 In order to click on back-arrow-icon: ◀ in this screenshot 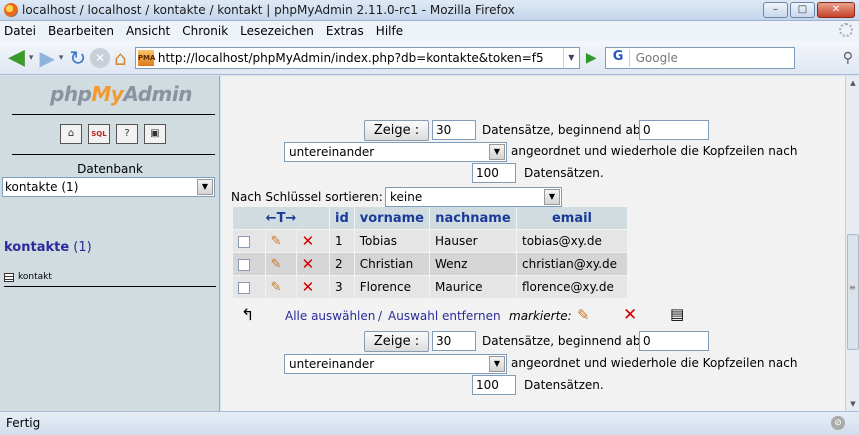, I will do `click(16, 57)`.